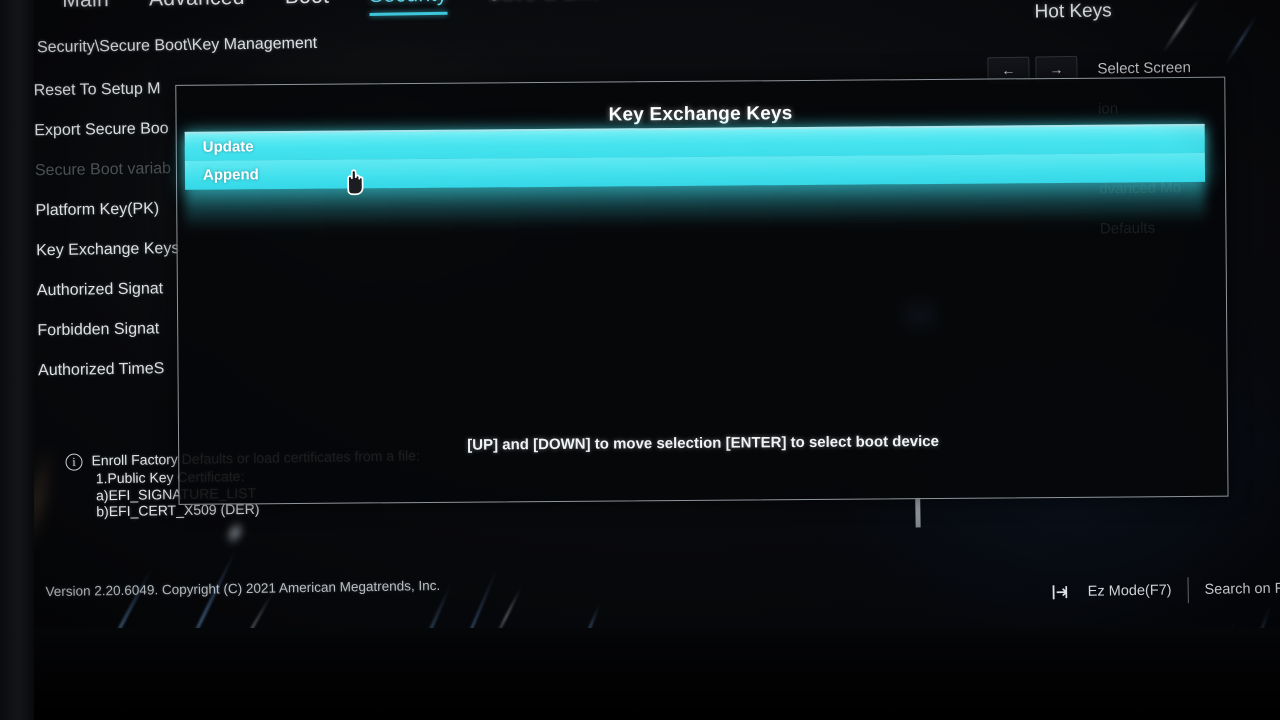 The height and width of the screenshot is (720, 1280). I want to click on info-icon: i, so click(74, 462).